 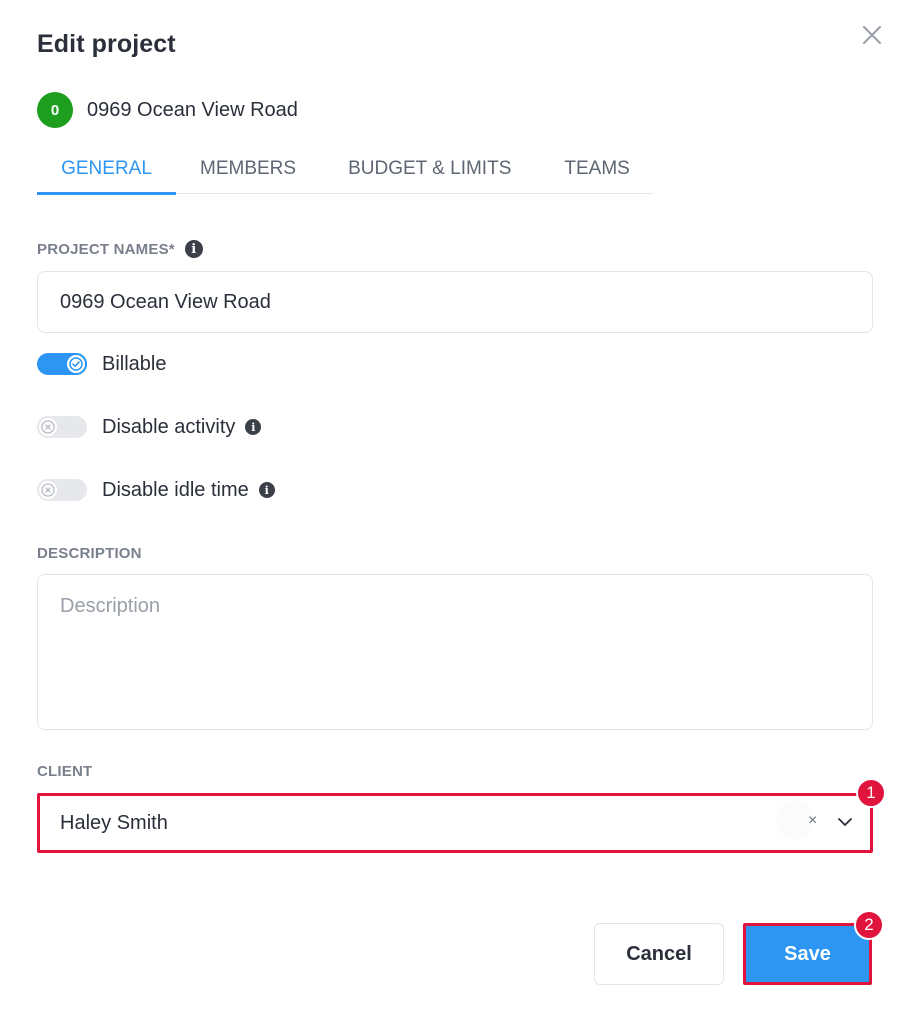 I want to click on project-header: 0 0969 Ocean View Road, so click(x=167, y=110).